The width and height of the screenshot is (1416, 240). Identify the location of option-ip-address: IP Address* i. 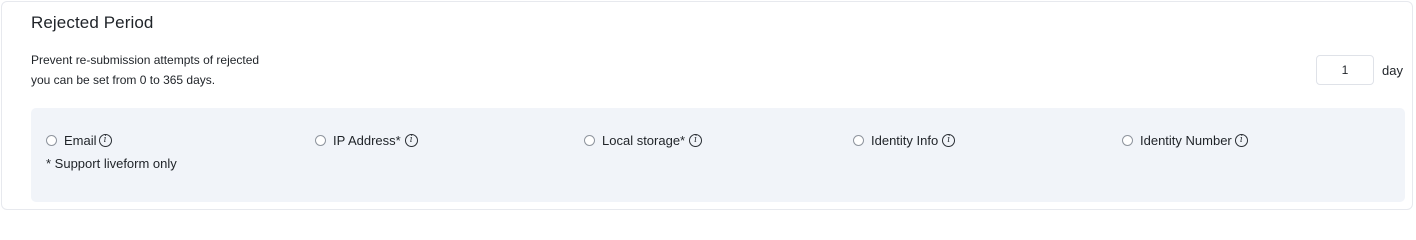
(366, 140).